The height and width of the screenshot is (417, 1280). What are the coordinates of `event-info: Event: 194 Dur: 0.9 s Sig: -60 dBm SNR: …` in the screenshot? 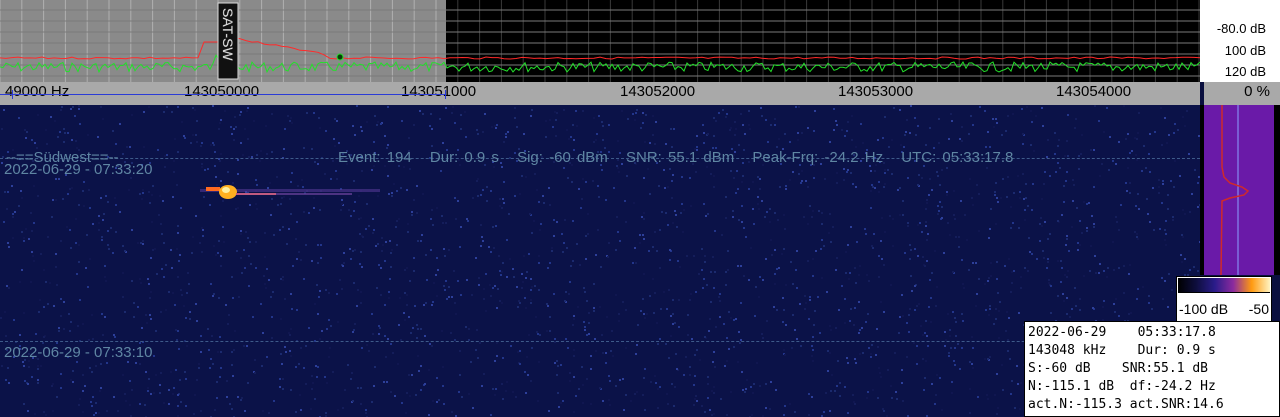 It's located at (681, 157).